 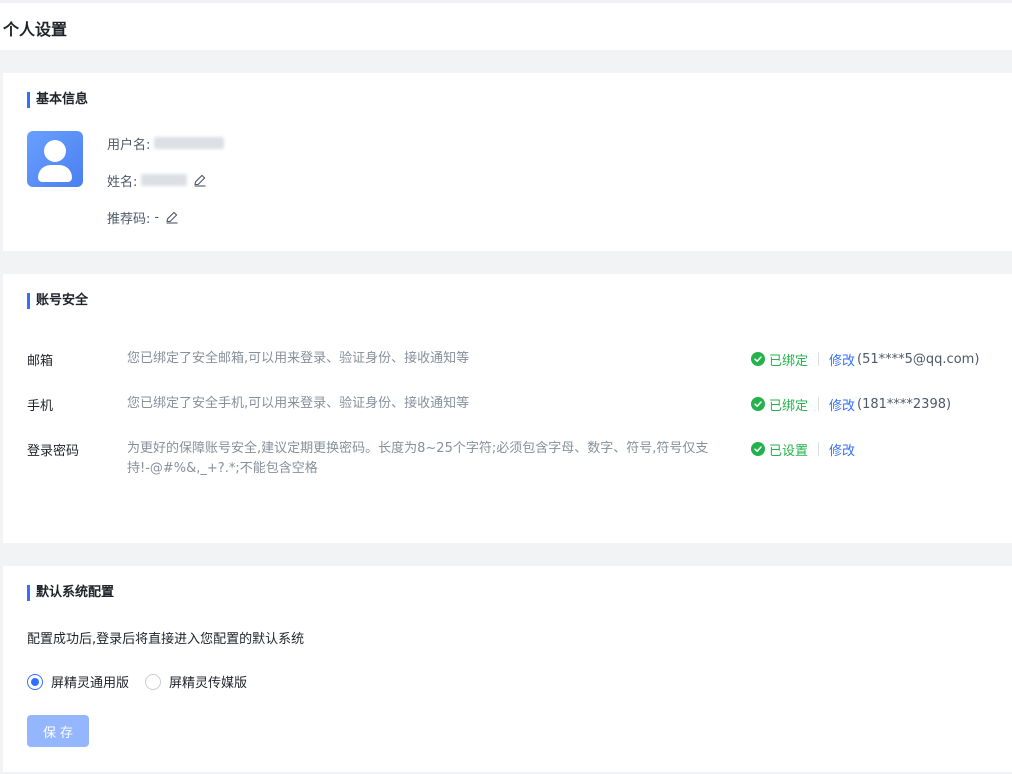 What do you see at coordinates (842, 359) in the screenshot?
I see `modify-email-link: 修改` at bounding box center [842, 359].